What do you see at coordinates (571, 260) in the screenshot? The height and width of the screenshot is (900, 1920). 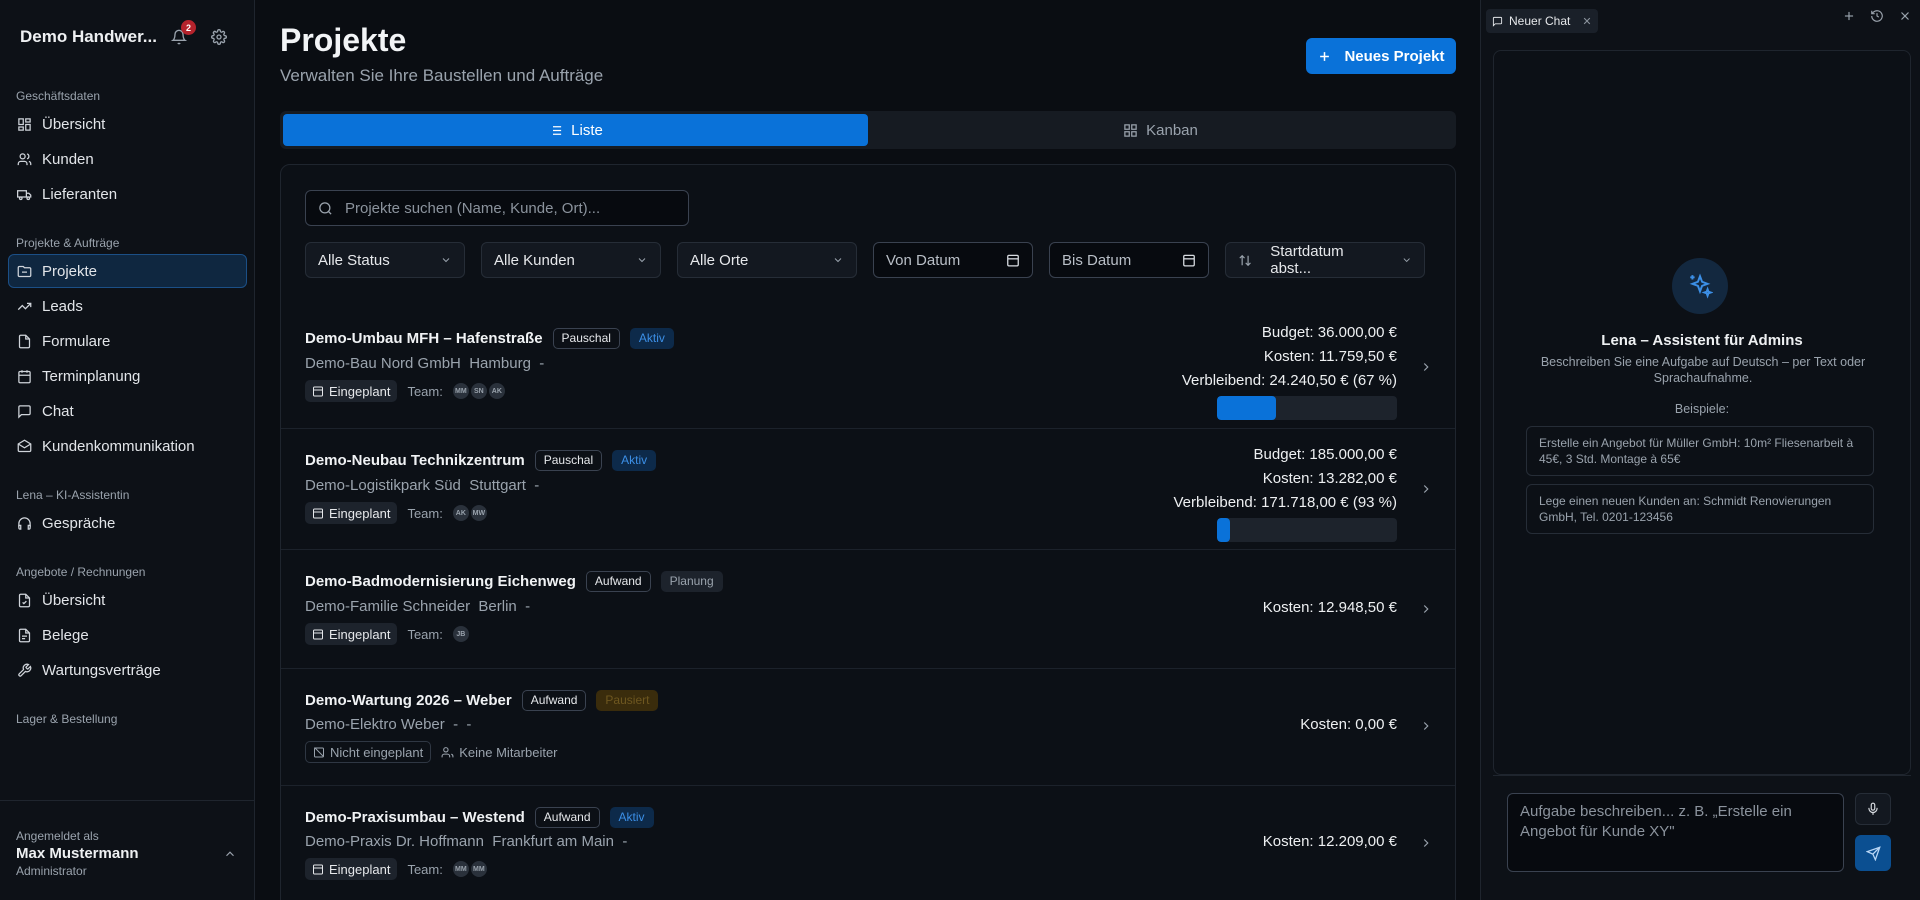 I see `customer-filter: Alle Kunden` at bounding box center [571, 260].